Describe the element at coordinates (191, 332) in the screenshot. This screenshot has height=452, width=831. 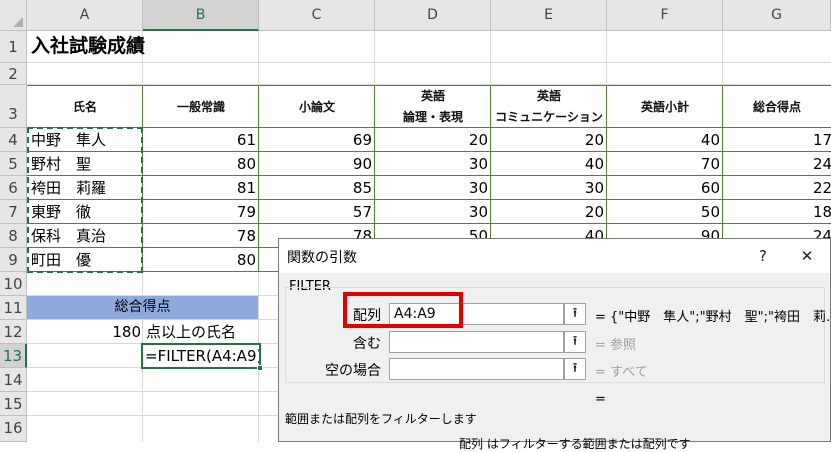
I see `criteria-suffix: 点以上の氏名` at that location.